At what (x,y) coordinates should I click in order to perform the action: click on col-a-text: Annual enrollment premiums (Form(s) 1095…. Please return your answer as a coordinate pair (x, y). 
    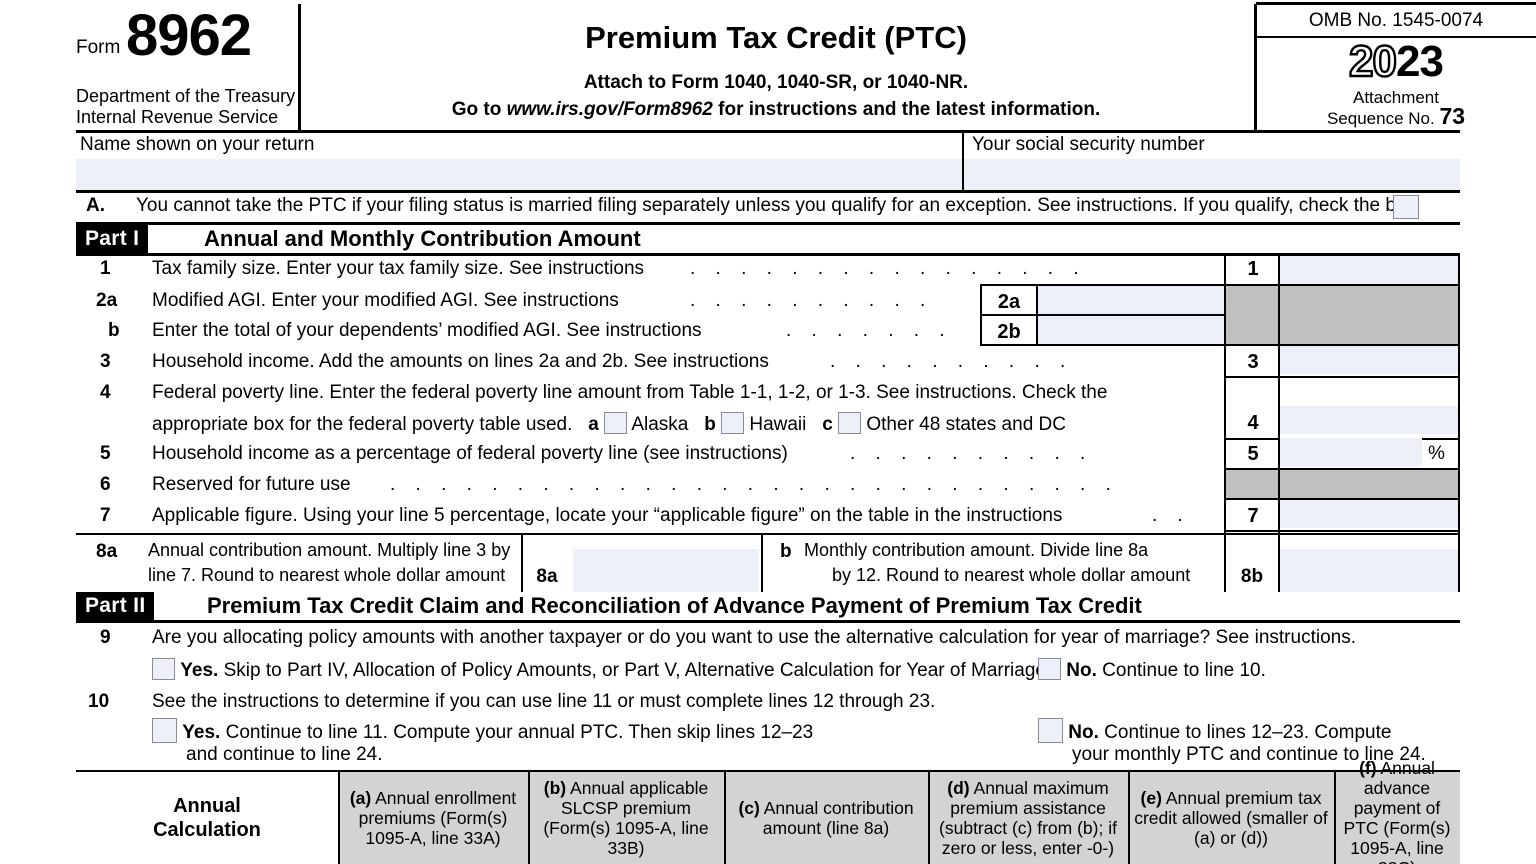
    Looking at the image, I should click on (437, 818).